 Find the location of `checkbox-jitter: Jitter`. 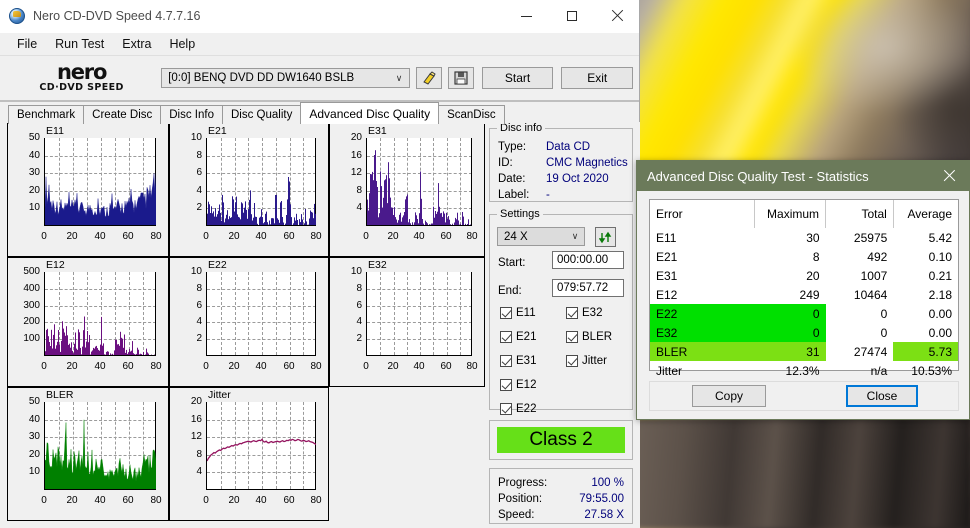

checkbox-jitter: Jitter is located at coordinates (586, 361).